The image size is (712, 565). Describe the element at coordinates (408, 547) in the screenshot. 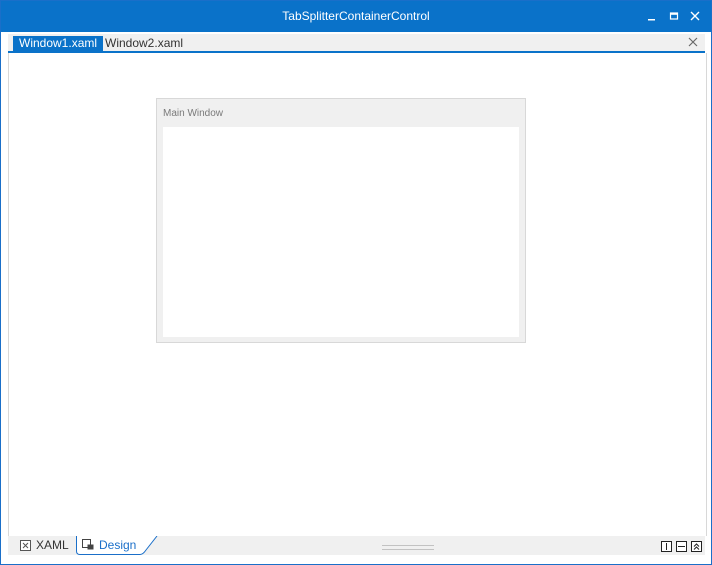

I see `splitter-grip` at that location.